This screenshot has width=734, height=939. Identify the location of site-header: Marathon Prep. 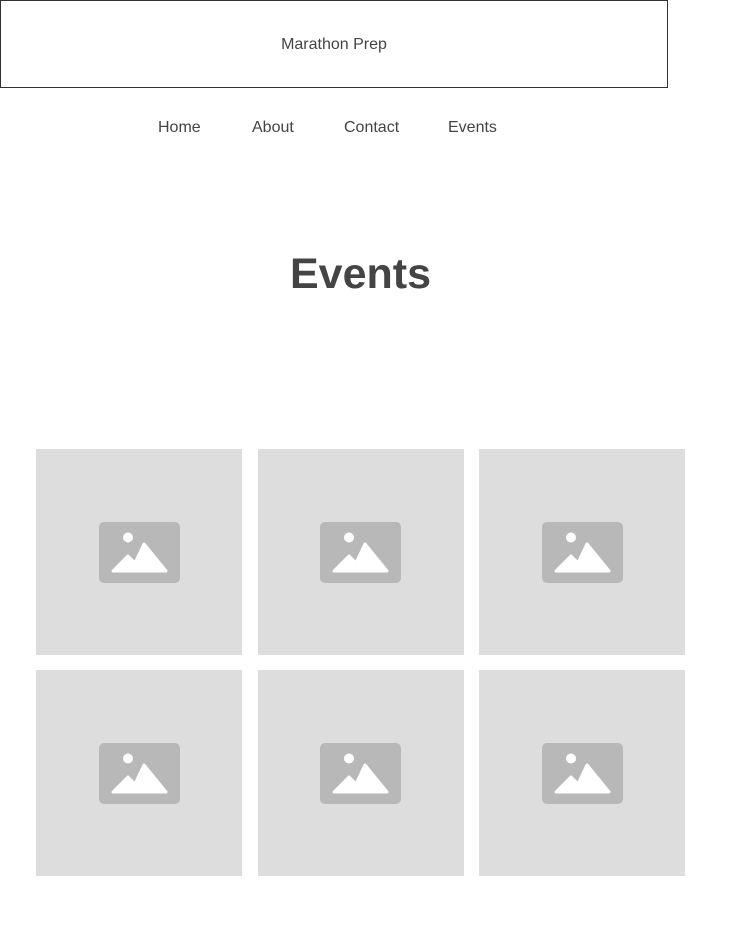
(334, 44).